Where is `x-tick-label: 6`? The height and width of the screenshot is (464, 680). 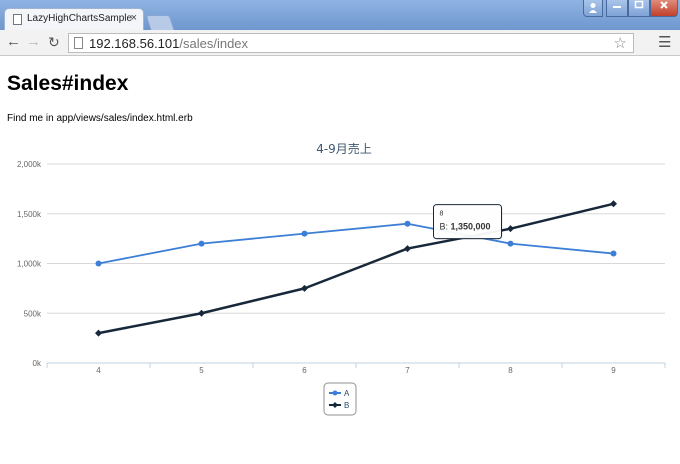 x-tick-label: 6 is located at coordinates (304, 370).